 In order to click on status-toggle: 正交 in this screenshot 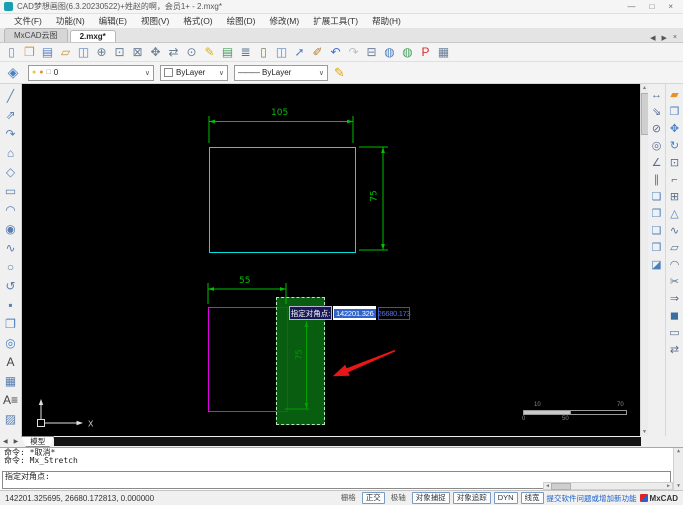, I will do `click(373, 498)`.